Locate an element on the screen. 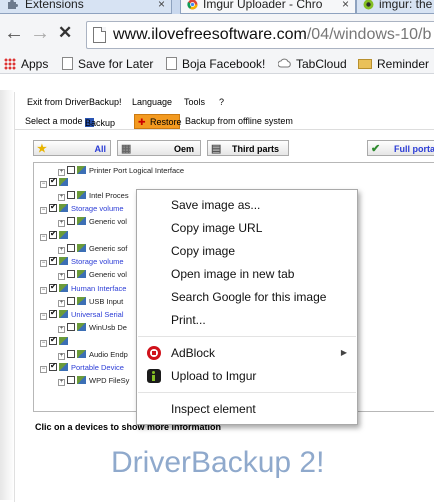  menu-exit: Exit from DriverBackup! is located at coordinates (74, 102).